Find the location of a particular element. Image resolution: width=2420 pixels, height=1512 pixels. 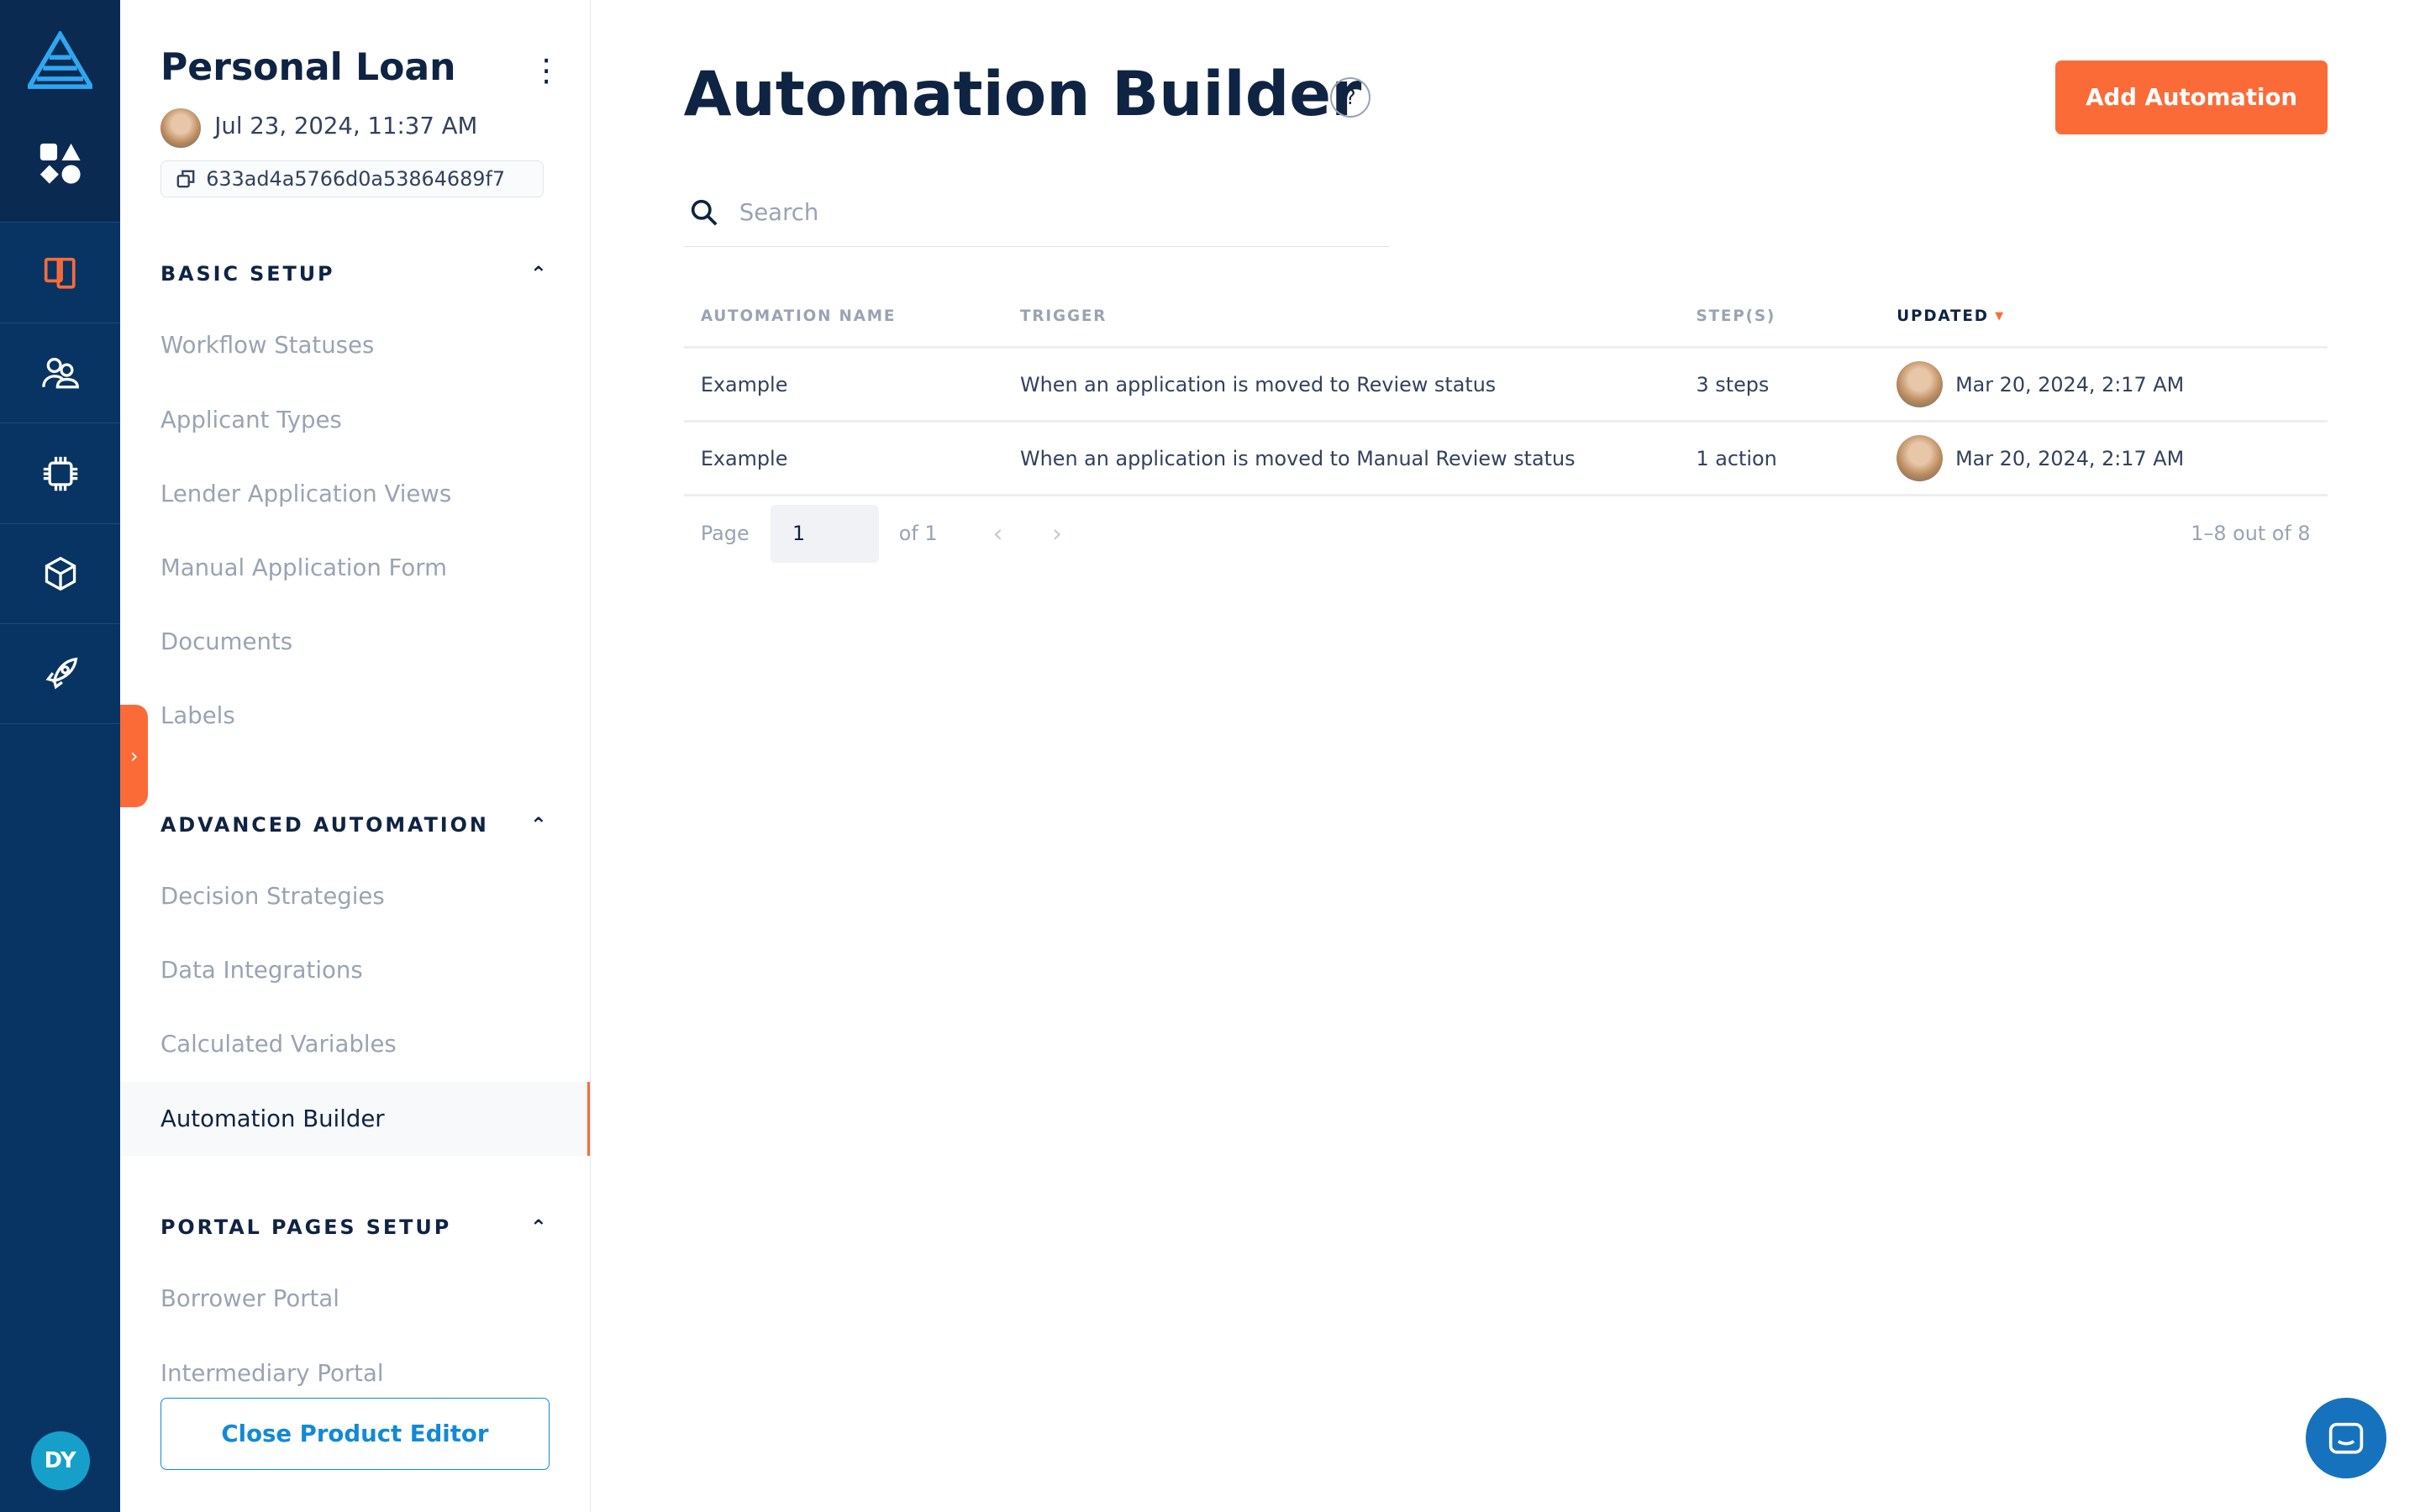

rail-launch is located at coordinates (60, 675).